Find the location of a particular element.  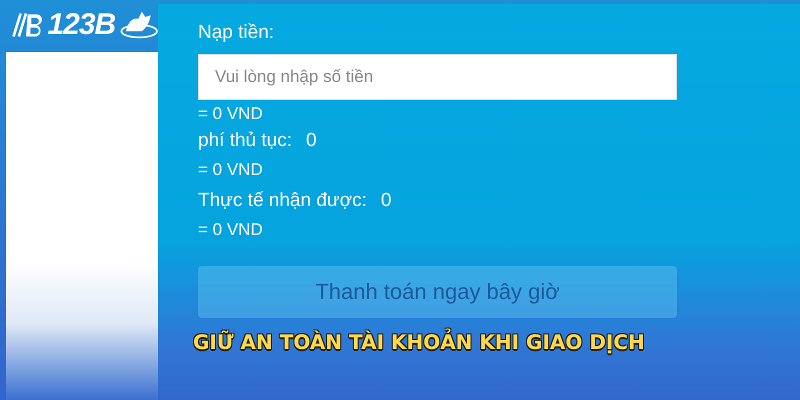

caption: GIỮ AN TOÀN TÀI KHOẢN KHI GIAO DỊCH is located at coordinates (419, 342).